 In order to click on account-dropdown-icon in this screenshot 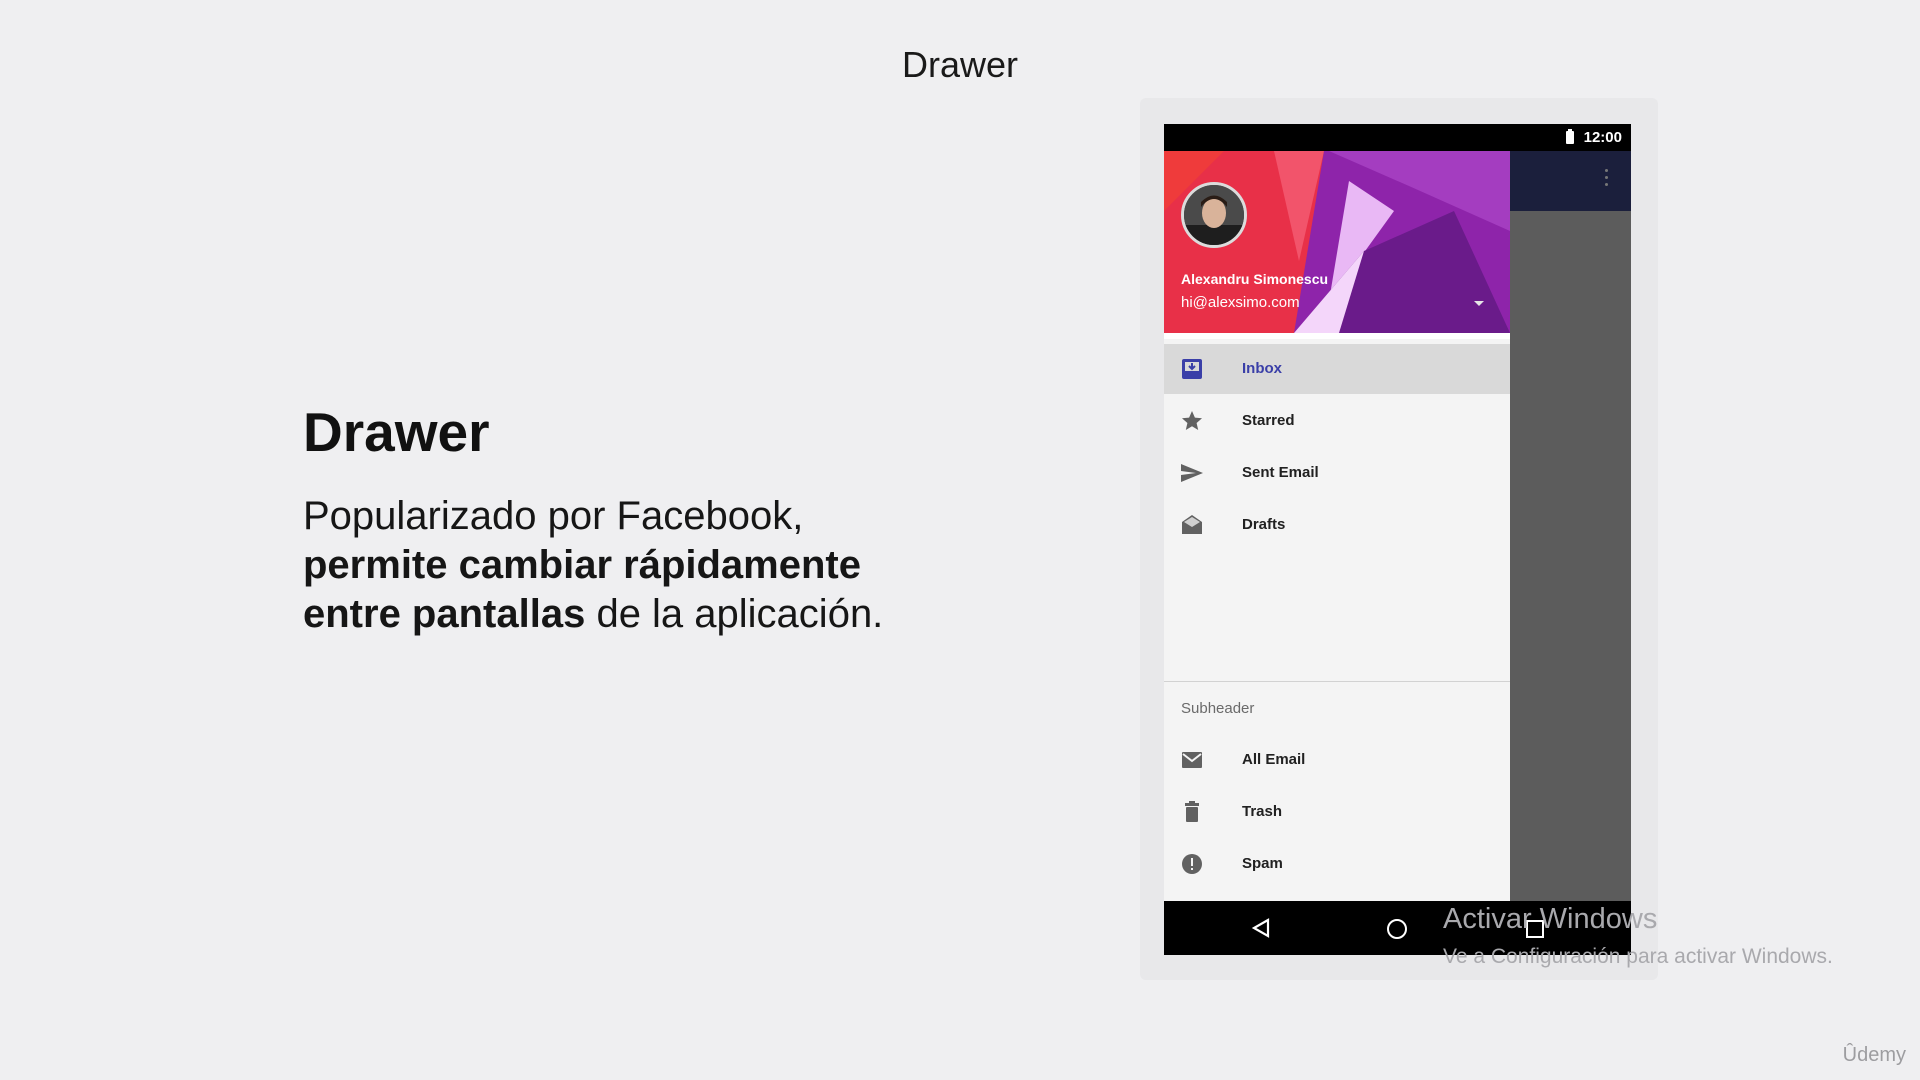, I will do `click(1479, 303)`.